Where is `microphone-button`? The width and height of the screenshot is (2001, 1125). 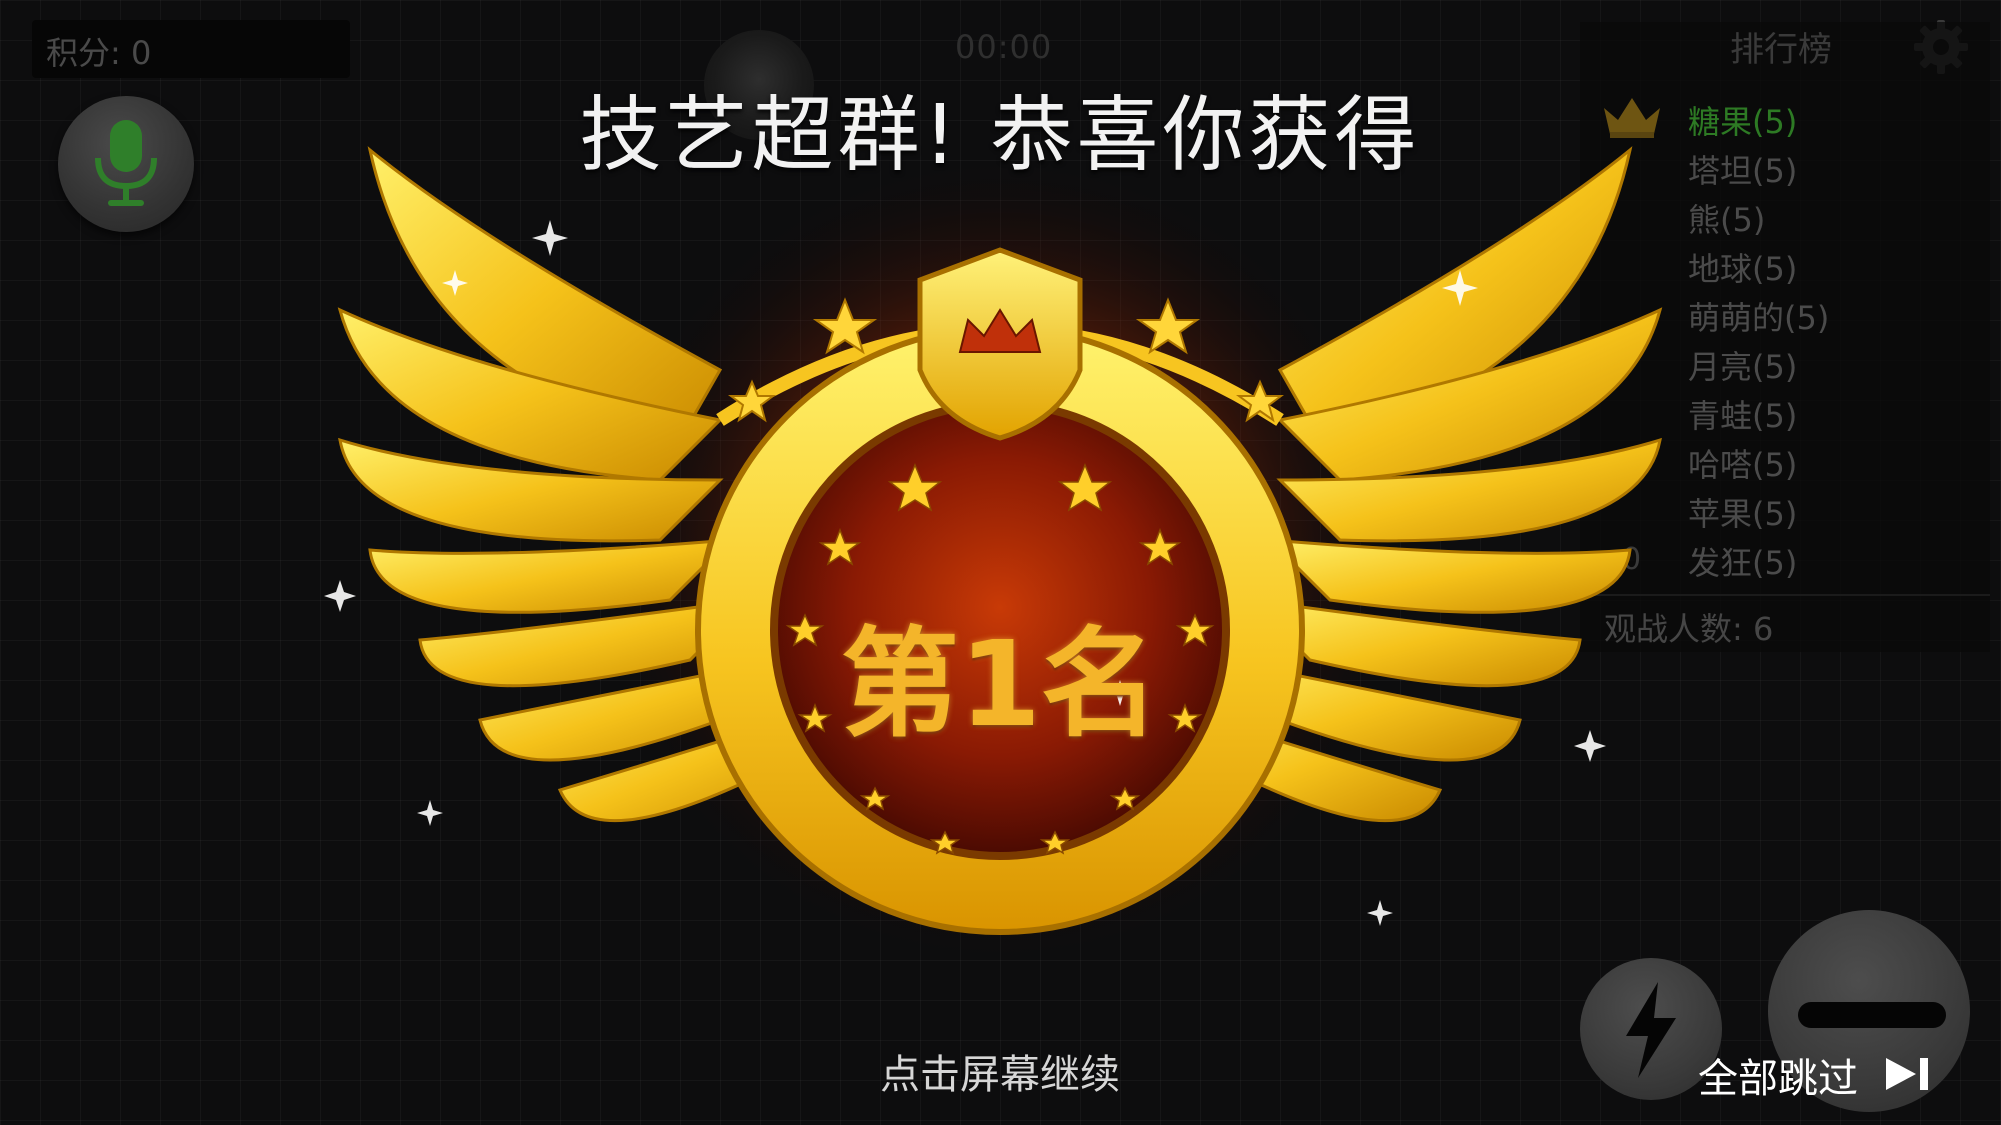 microphone-button is located at coordinates (126, 164).